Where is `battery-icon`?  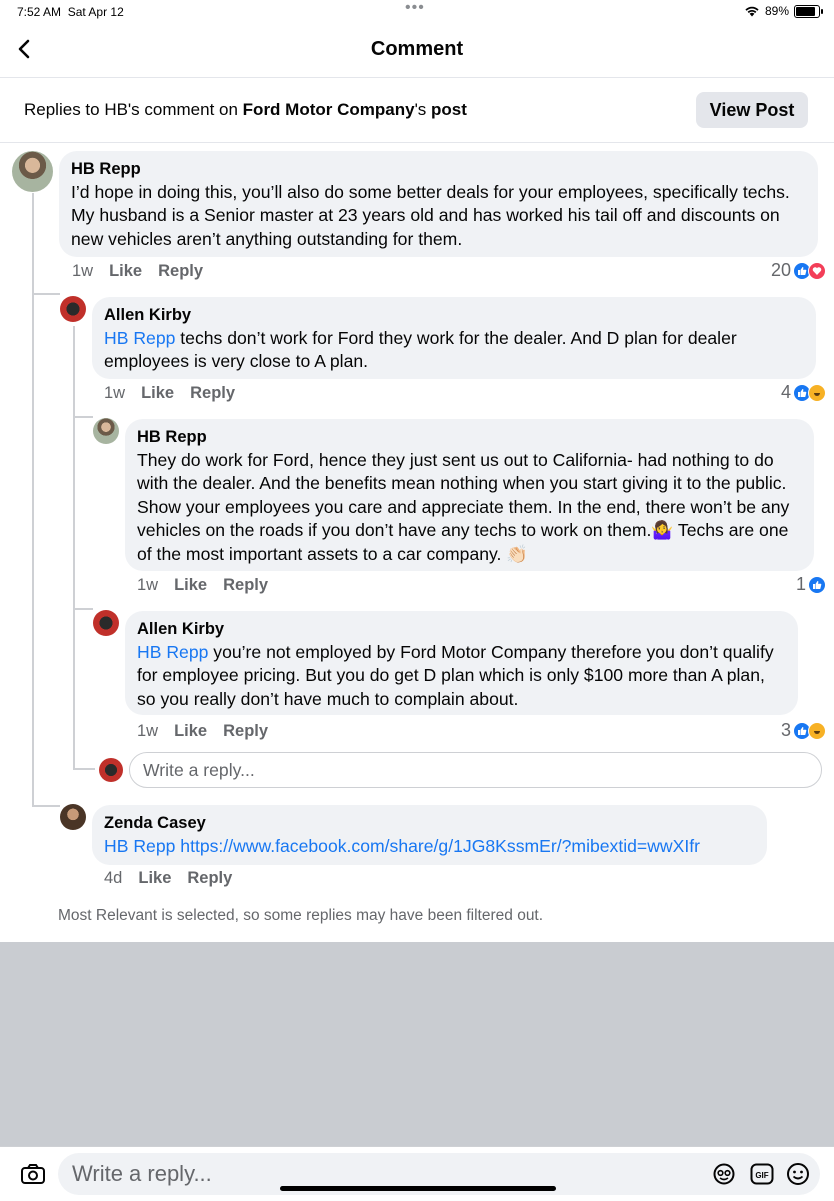
battery-icon is located at coordinates (808, 11).